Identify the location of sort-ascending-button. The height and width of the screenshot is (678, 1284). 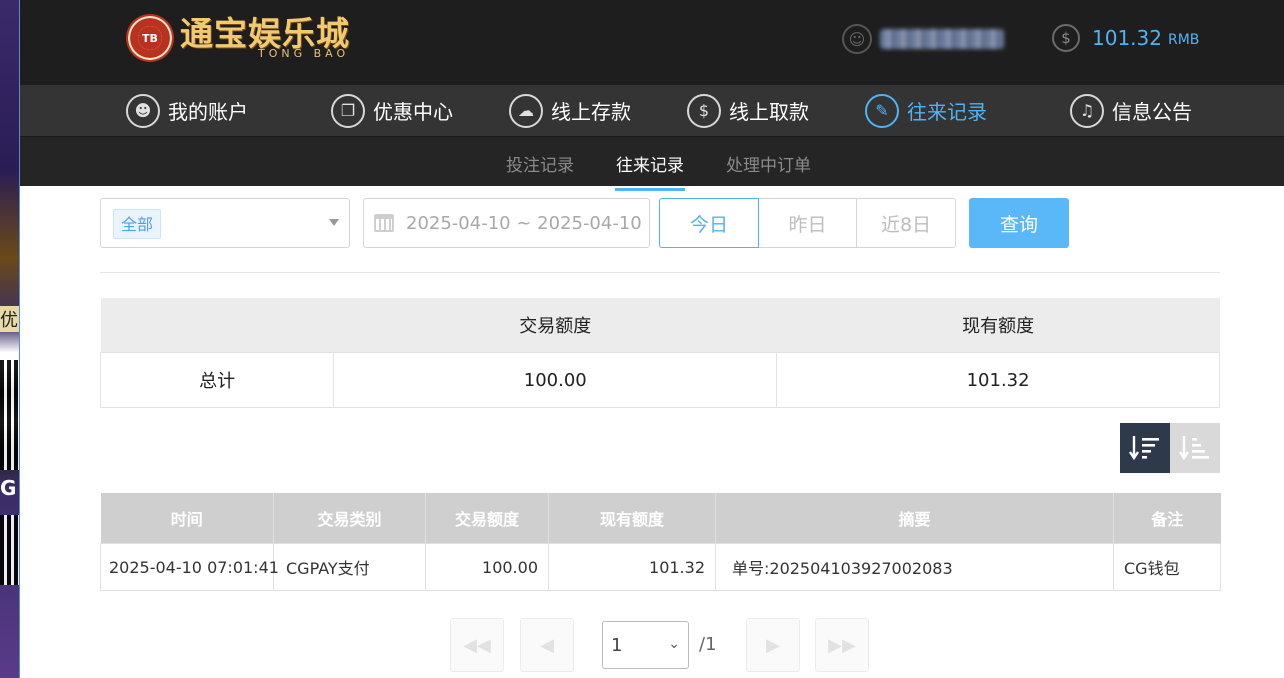
(1195, 448).